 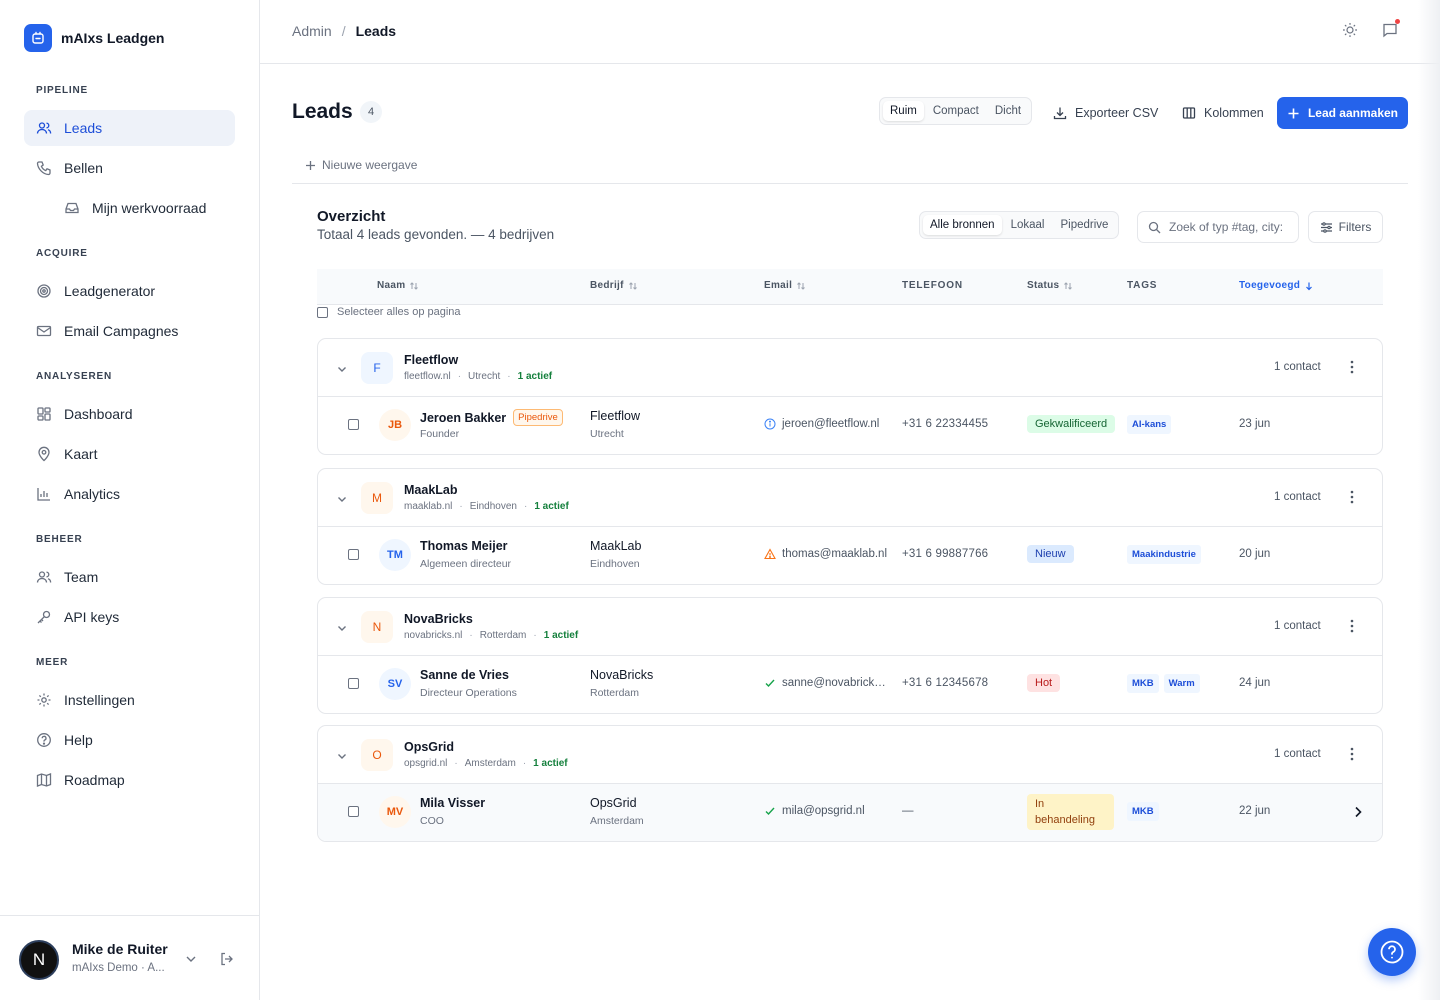 I want to click on company-domain: opsgrid.nl, so click(x=425, y=763).